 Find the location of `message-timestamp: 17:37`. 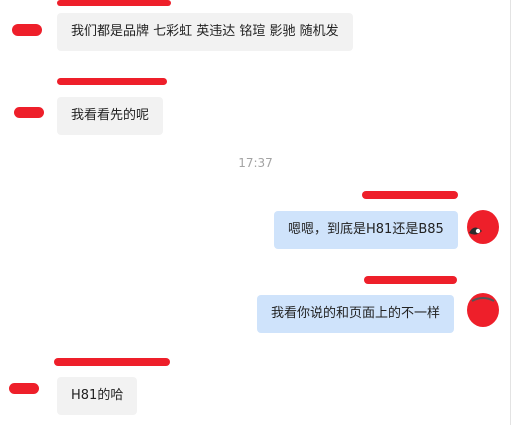

message-timestamp: 17:37 is located at coordinates (255, 163).